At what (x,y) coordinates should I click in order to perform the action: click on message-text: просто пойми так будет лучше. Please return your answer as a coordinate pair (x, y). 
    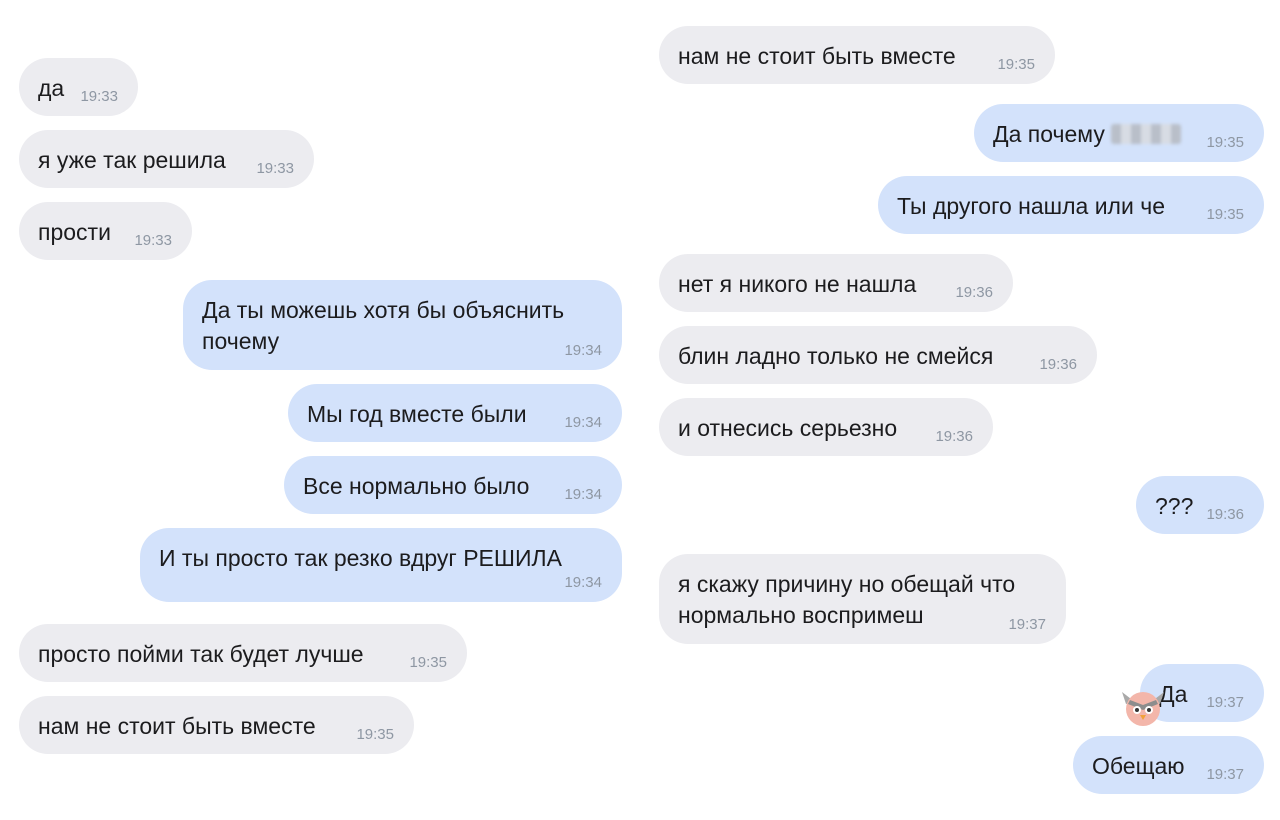
    Looking at the image, I should click on (201, 654).